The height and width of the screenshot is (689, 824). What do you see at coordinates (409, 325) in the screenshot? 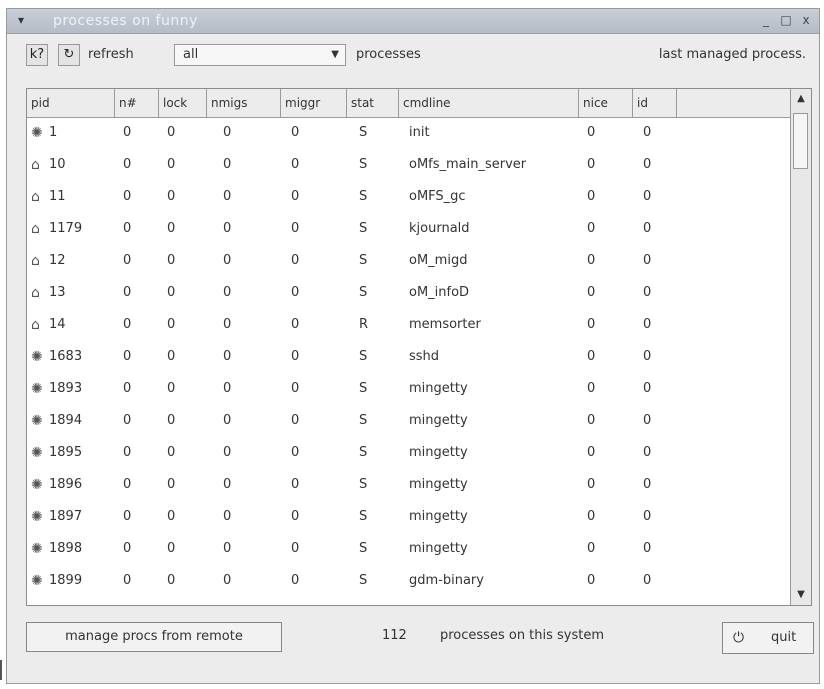
I see `table-row: ⌂ 14 0 0 0 0 Rmemsorter 0 0` at bounding box center [409, 325].